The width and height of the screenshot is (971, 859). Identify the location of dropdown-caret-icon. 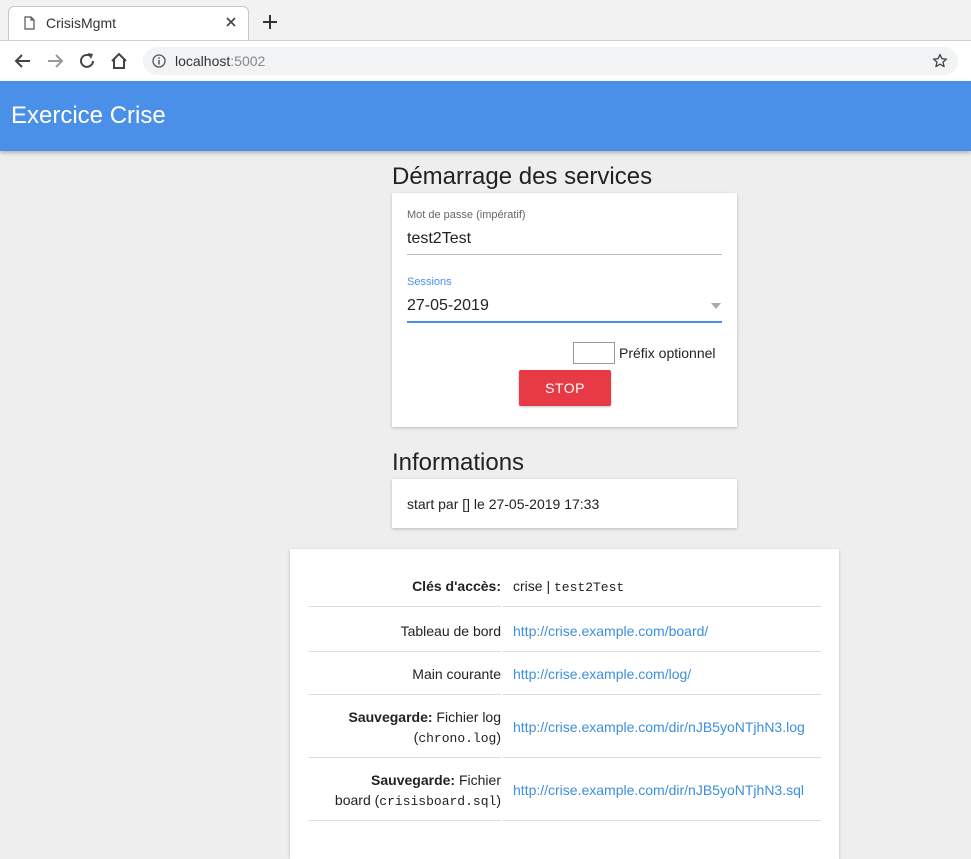
(716, 306).